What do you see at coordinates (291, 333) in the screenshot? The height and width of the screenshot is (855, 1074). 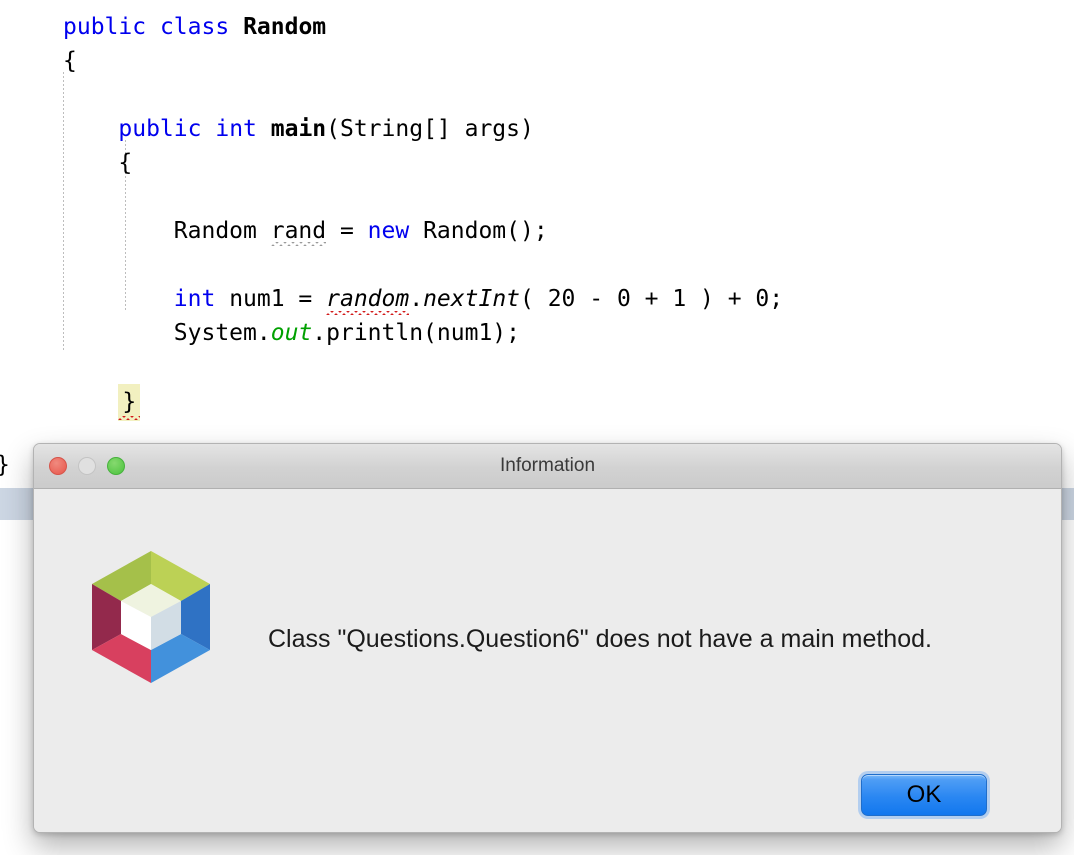 I see `code-token: out` at bounding box center [291, 333].